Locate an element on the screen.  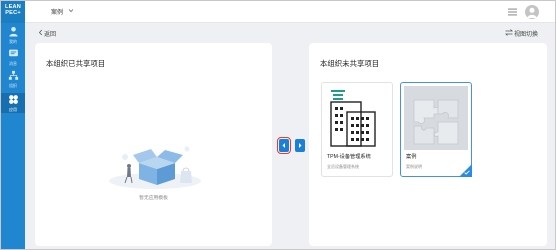
panel-title: 本组织未共享项目 is located at coordinates (350, 63).